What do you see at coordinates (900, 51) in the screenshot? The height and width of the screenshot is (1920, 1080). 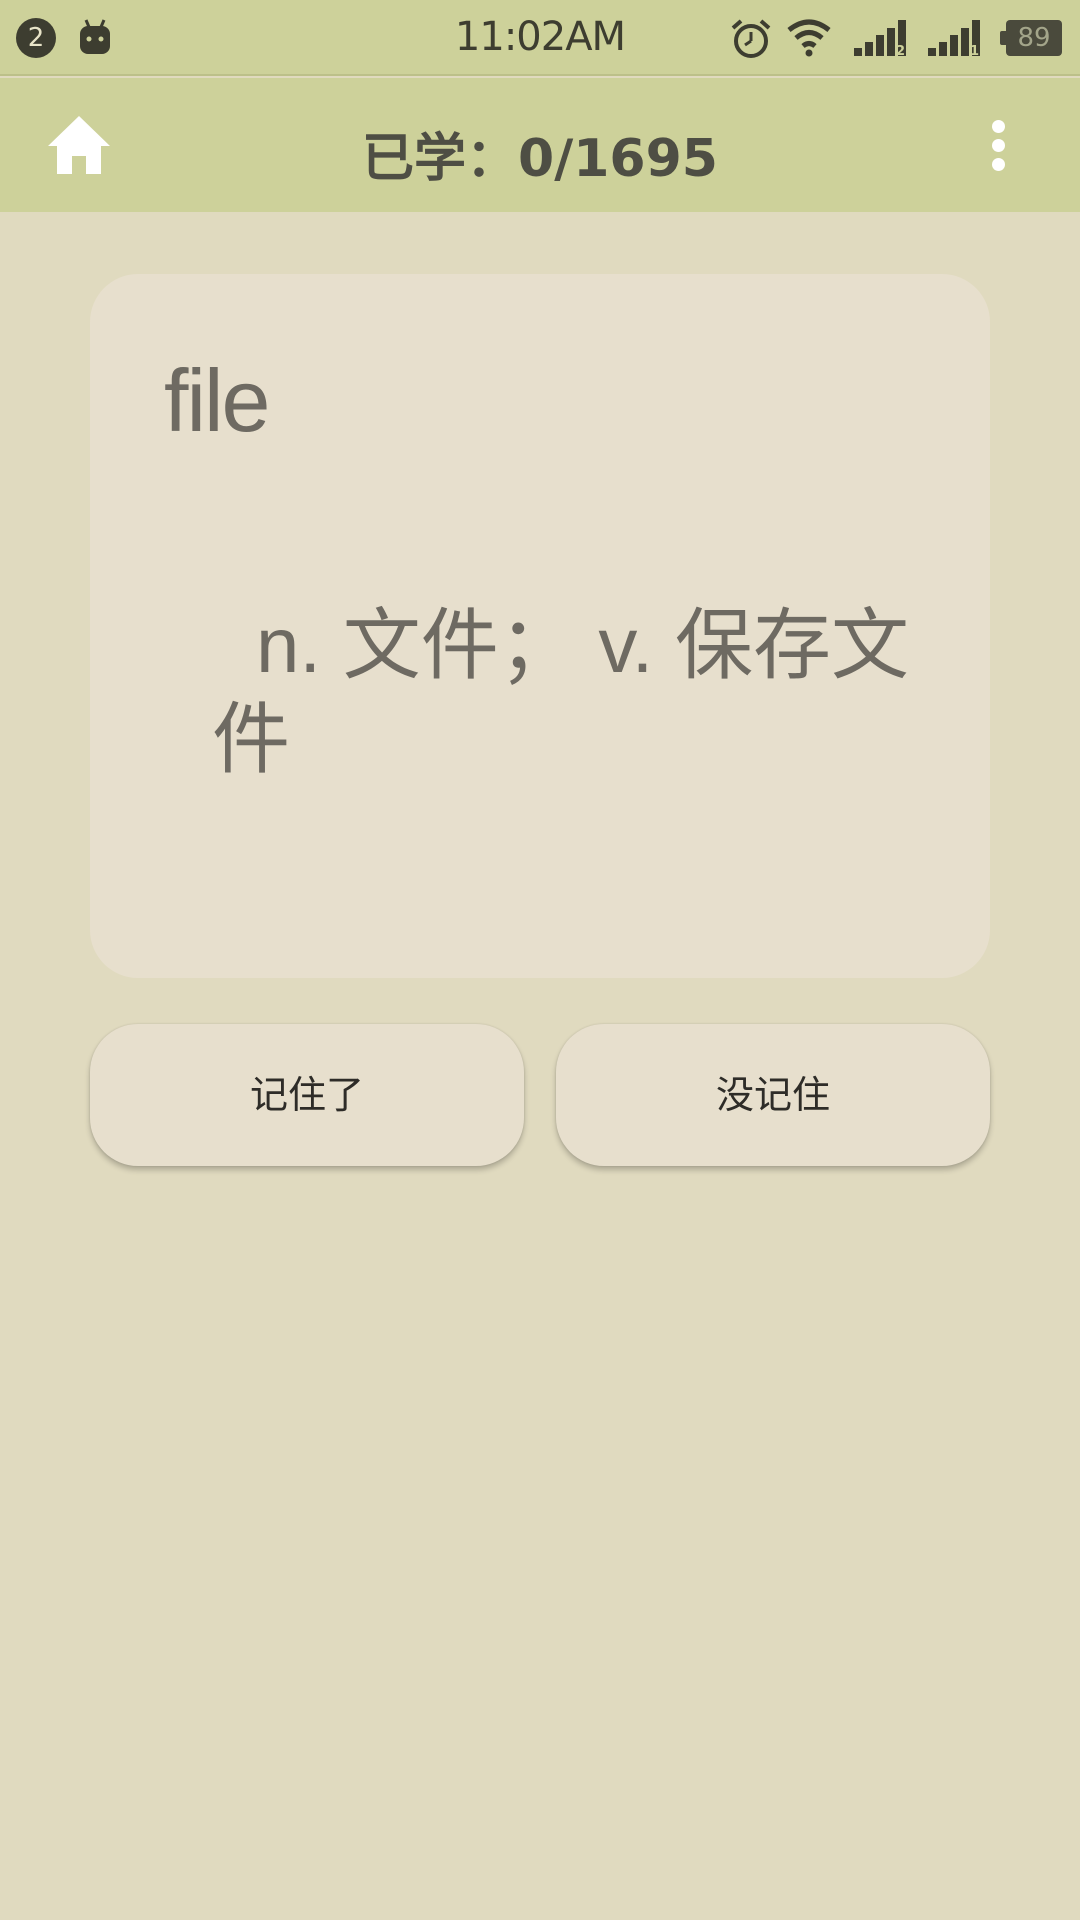 I see `sim2-label: 2` at bounding box center [900, 51].